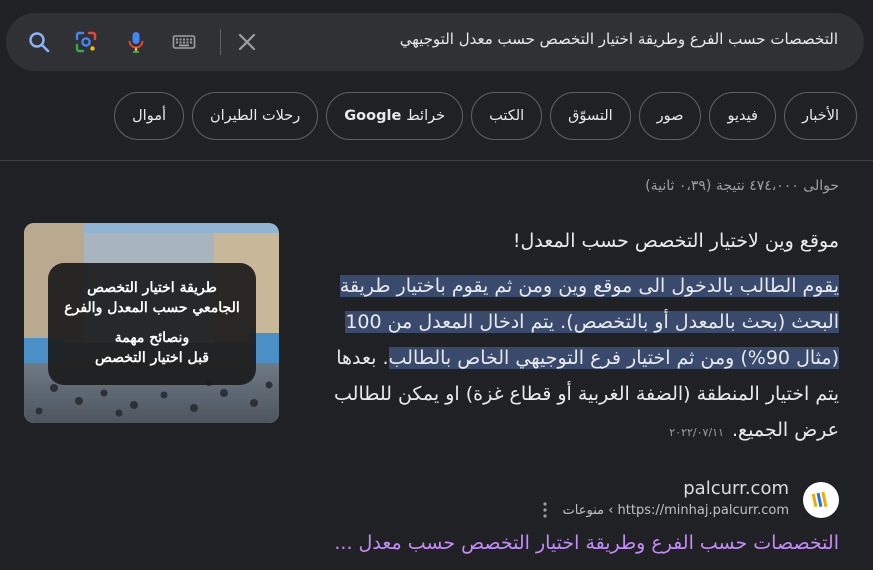  I want to click on site-favicon, so click(821, 500).